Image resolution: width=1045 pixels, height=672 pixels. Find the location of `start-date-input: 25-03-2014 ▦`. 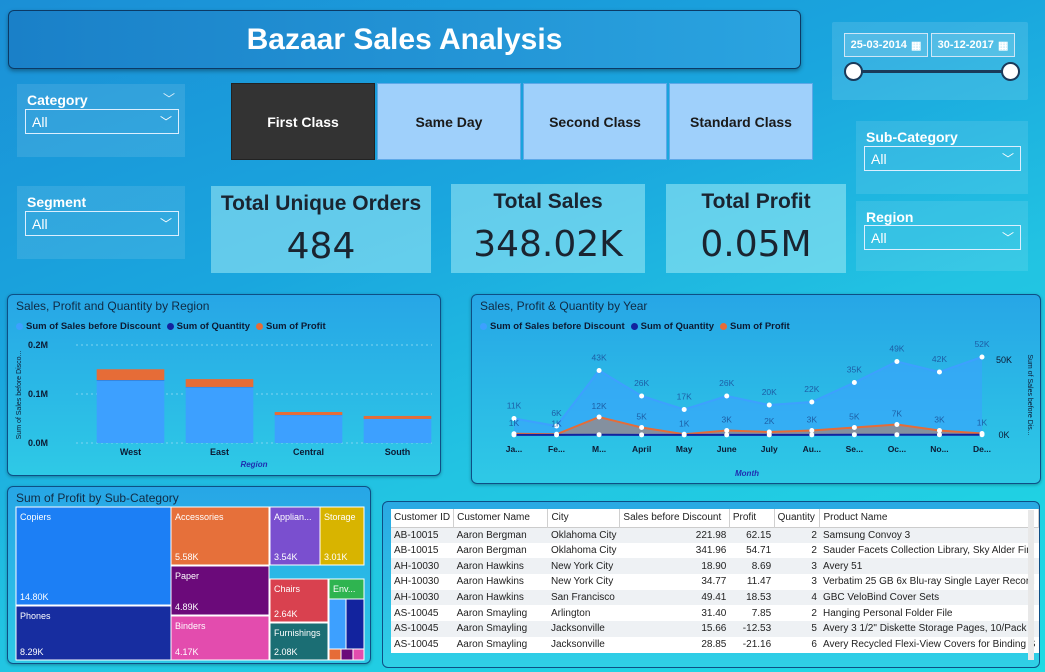

start-date-input: 25-03-2014 ▦ is located at coordinates (886, 45).